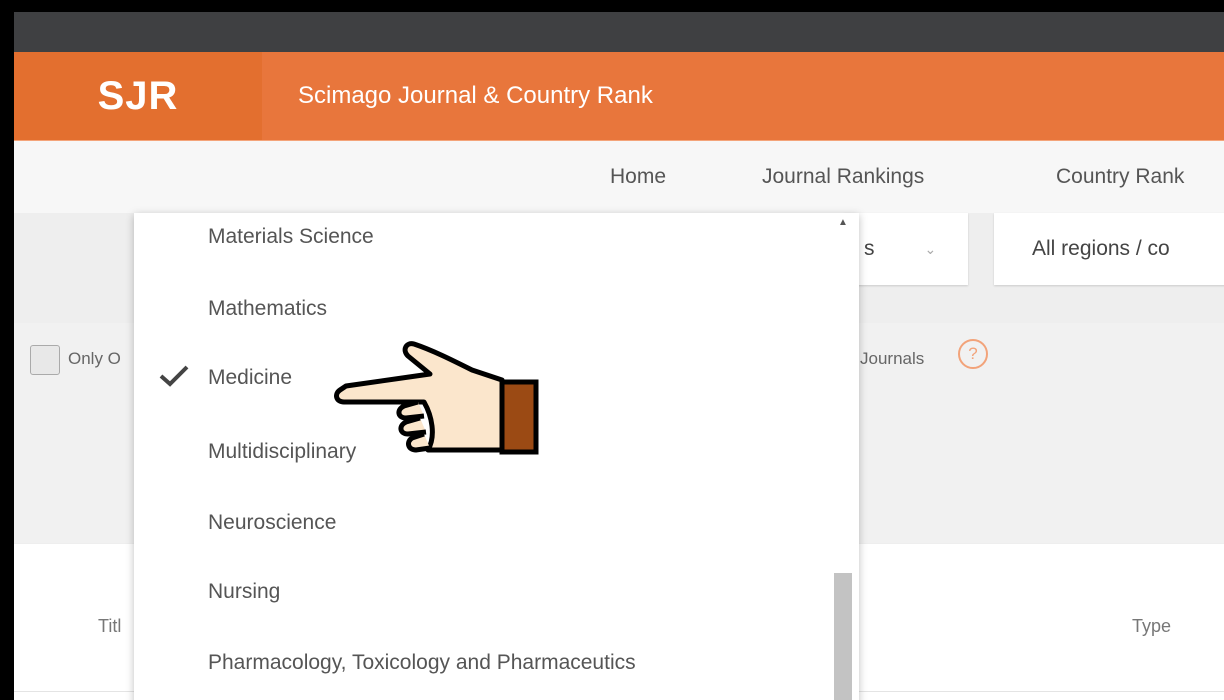 The image size is (1224, 700). What do you see at coordinates (45, 360) in the screenshot?
I see `only-open-access-checkbox` at bounding box center [45, 360].